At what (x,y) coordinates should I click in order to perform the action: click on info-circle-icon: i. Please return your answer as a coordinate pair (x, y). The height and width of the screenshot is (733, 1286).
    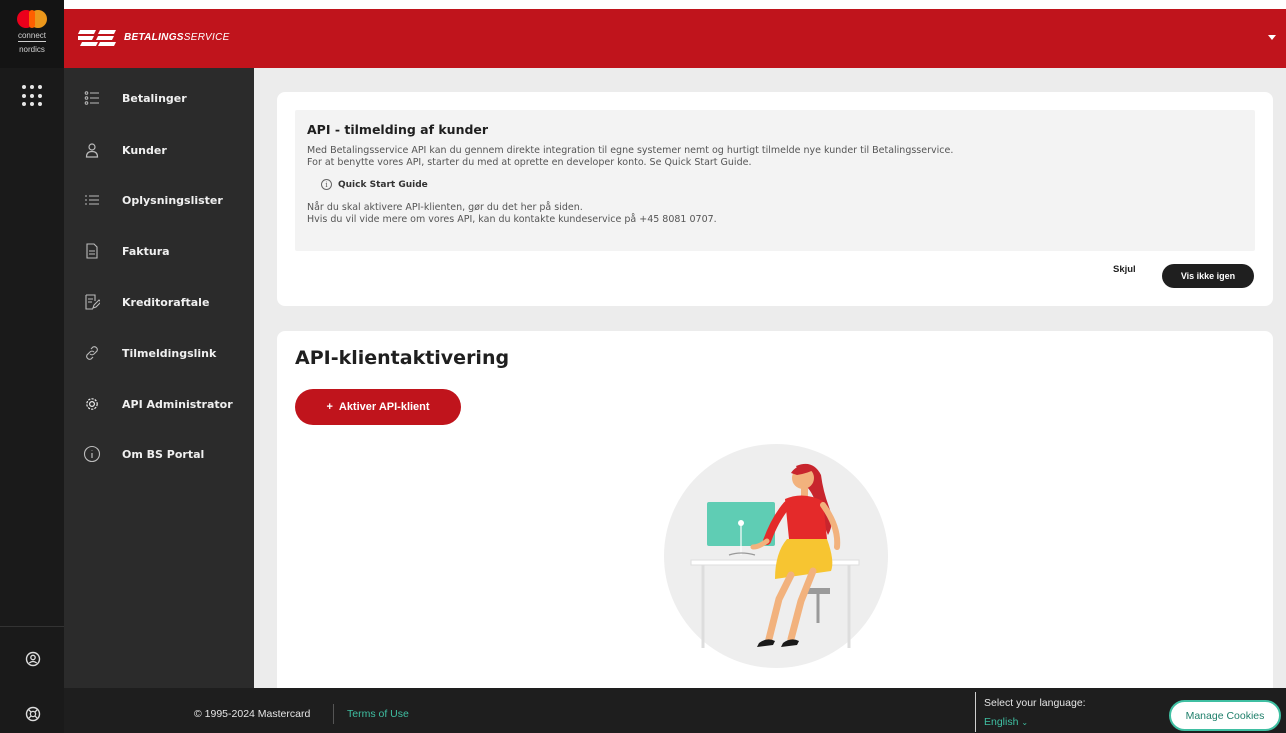
    Looking at the image, I should click on (326, 184).